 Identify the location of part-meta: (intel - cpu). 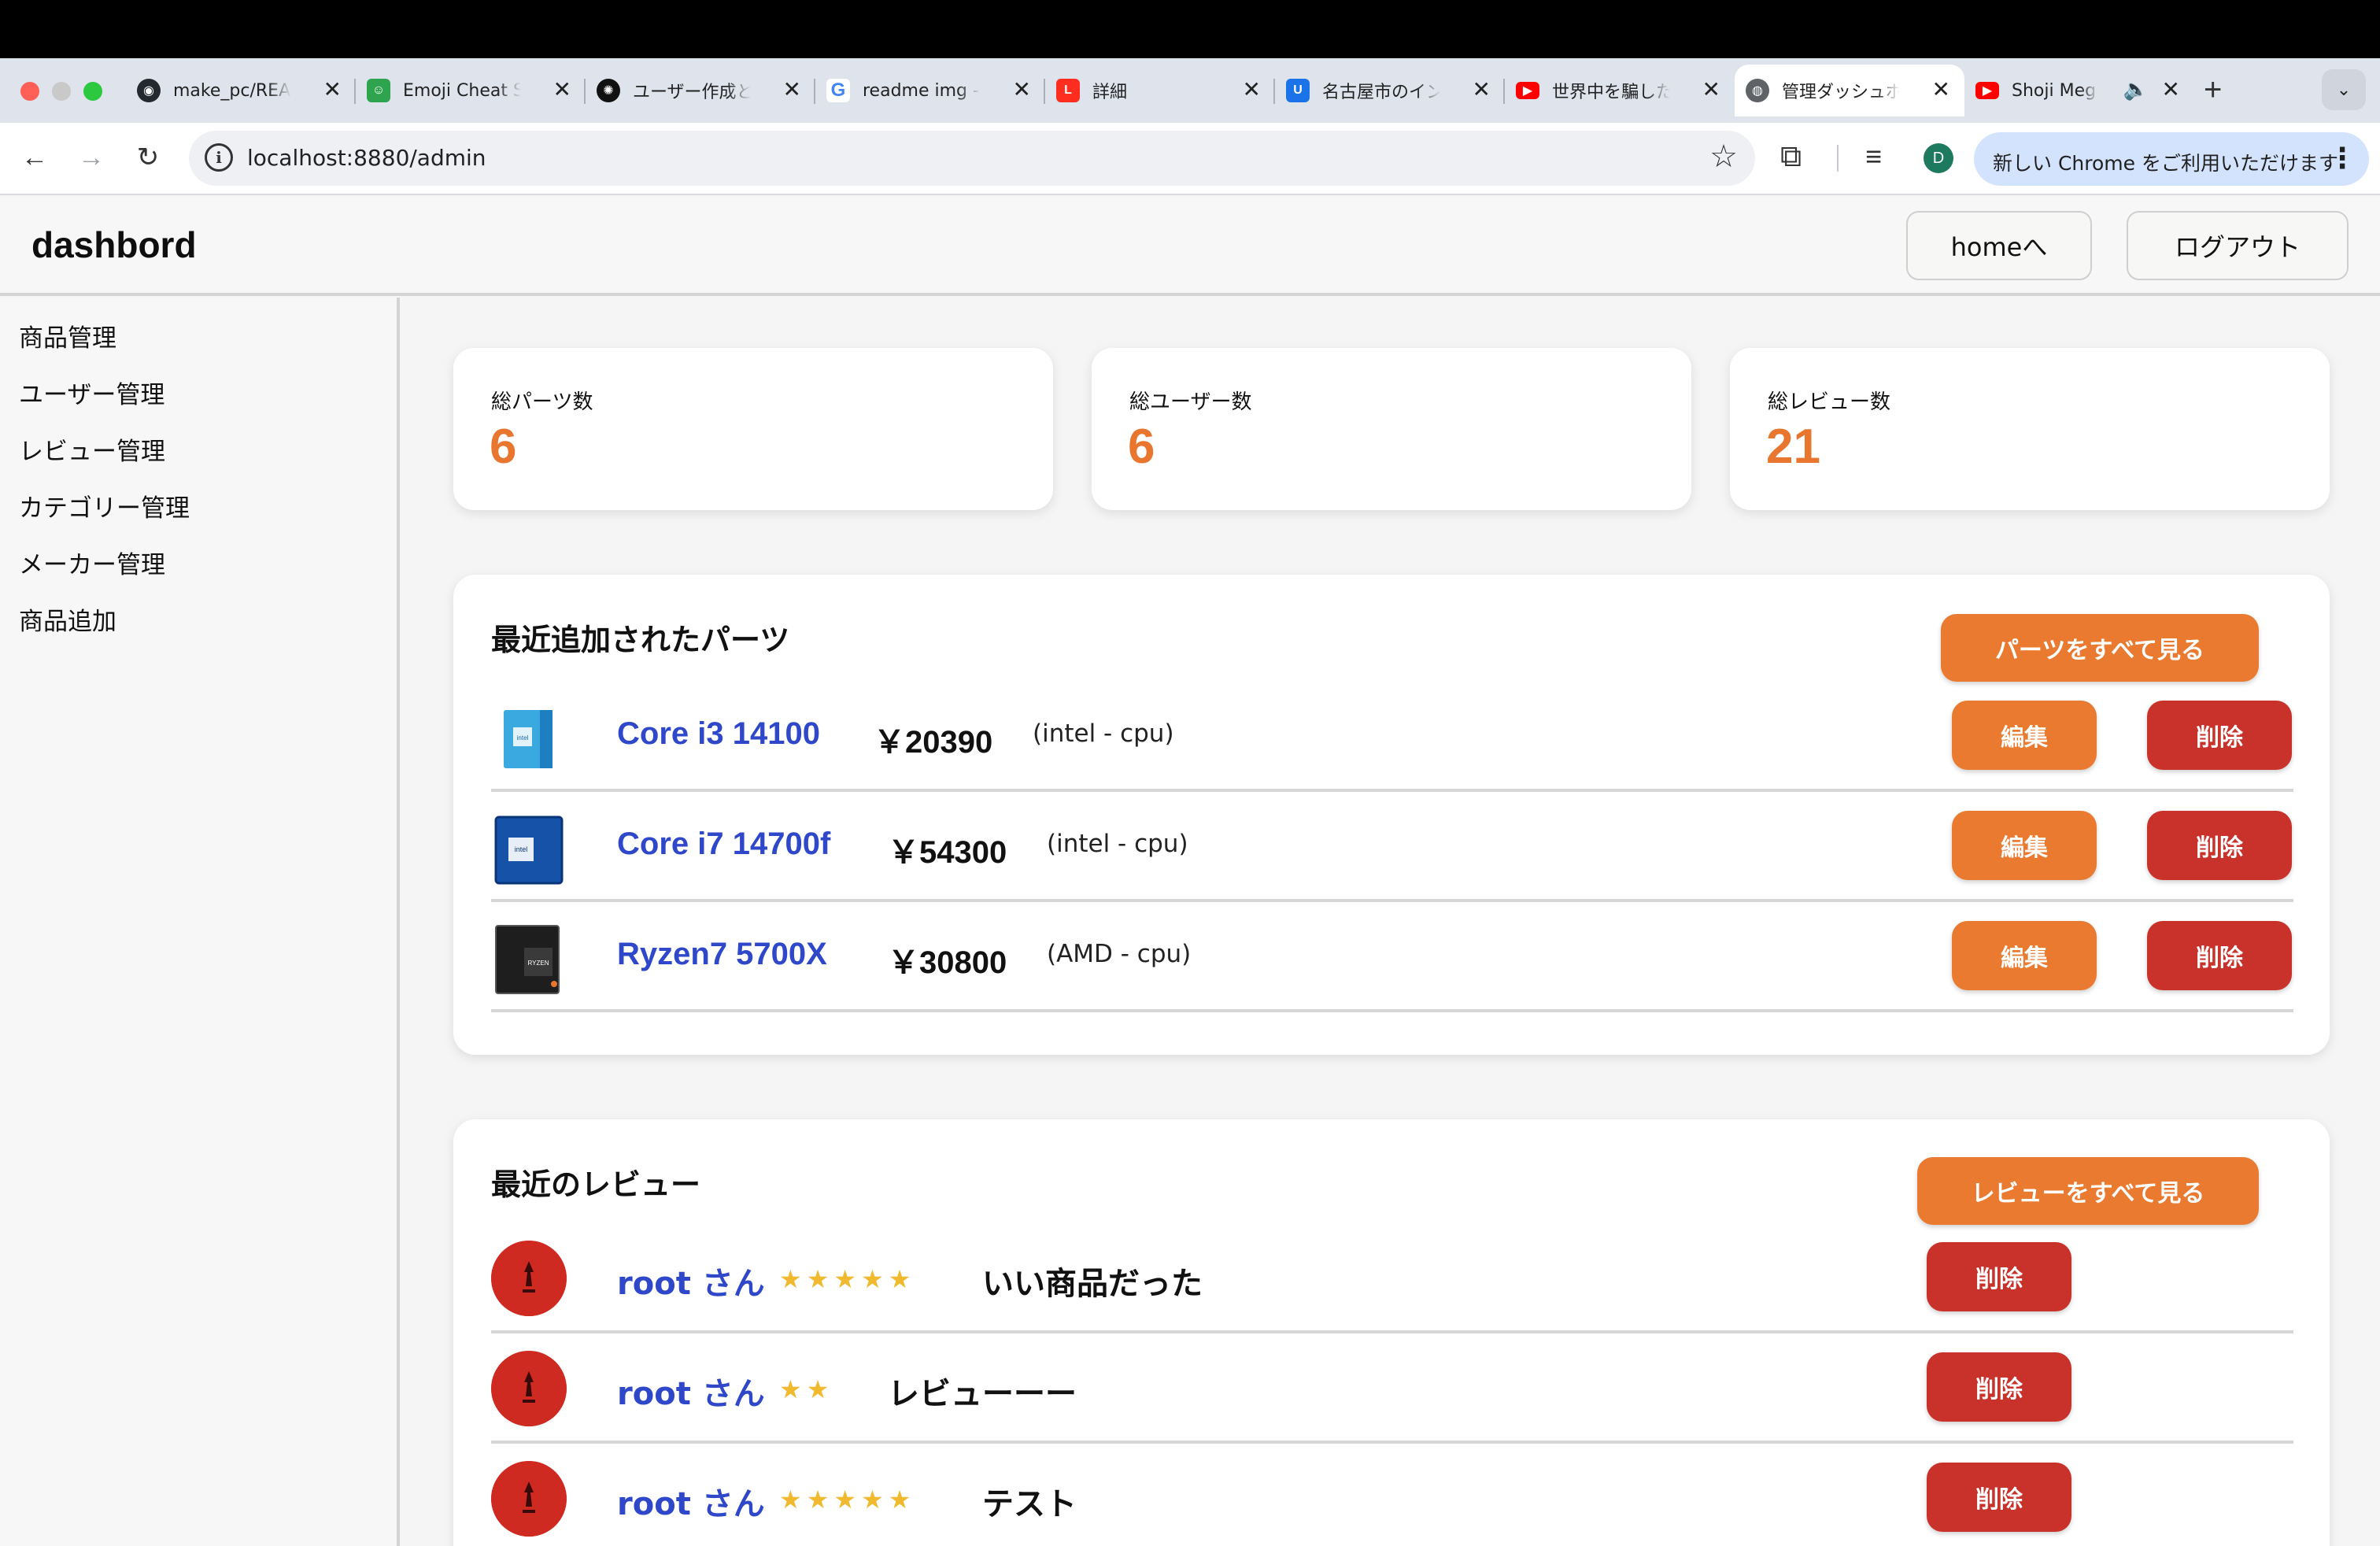
(1117, 844).